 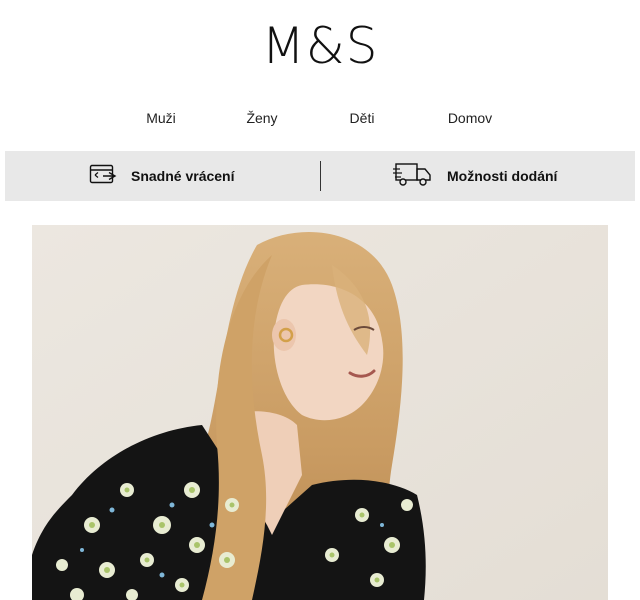 I want to click on nav-item-women: Ženy, so click(x=261, y=118).